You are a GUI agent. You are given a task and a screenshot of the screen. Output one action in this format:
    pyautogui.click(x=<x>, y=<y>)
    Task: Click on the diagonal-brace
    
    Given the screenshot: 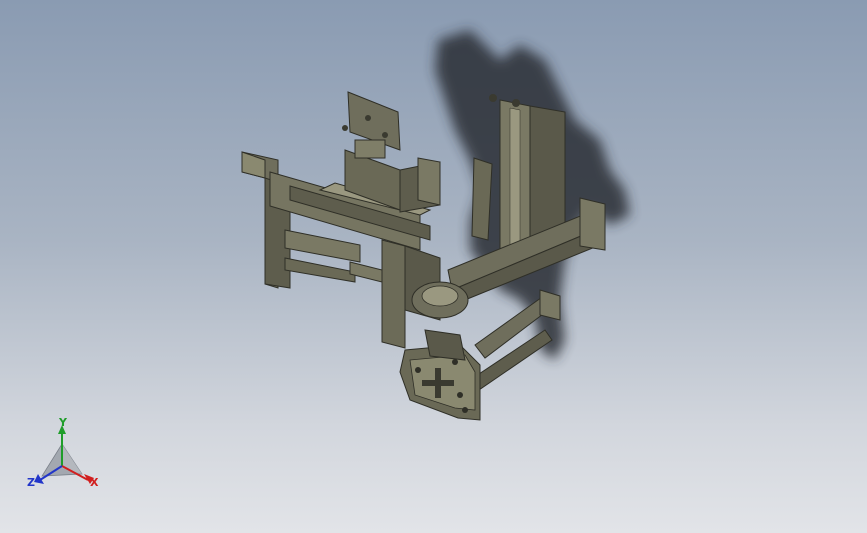 What is the action you would take?
    pyautogui.click(x=515, y=341)
    